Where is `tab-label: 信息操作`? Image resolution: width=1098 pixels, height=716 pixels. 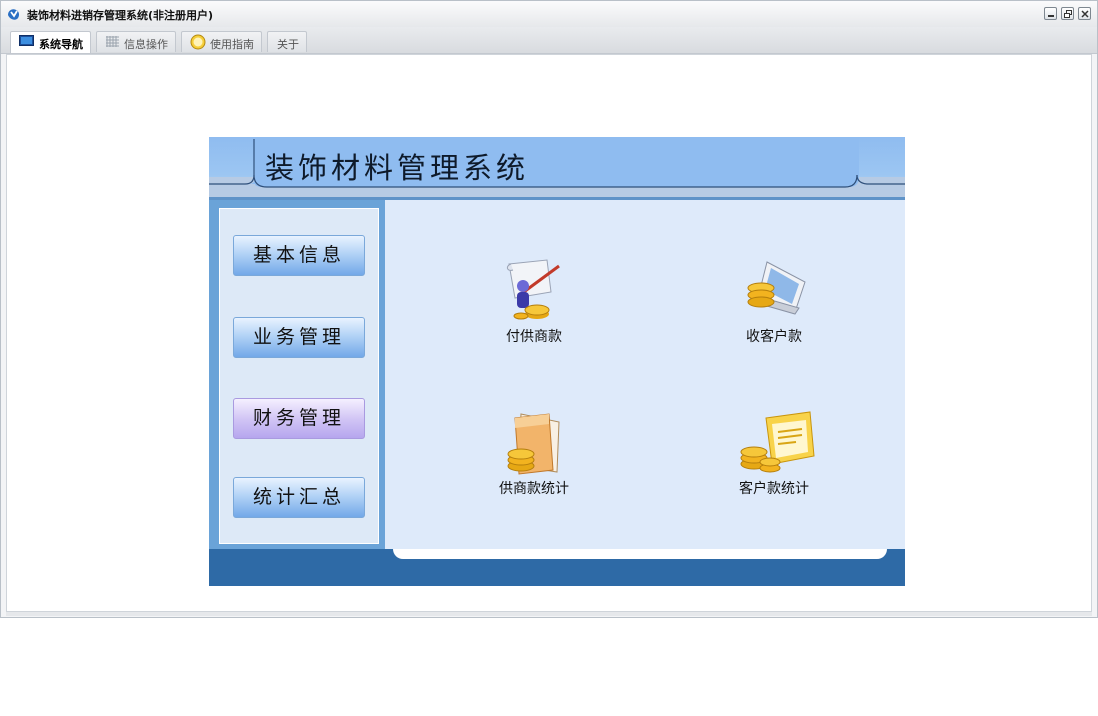
tab-label: 信息操作 is located at coordinates (146, 44).